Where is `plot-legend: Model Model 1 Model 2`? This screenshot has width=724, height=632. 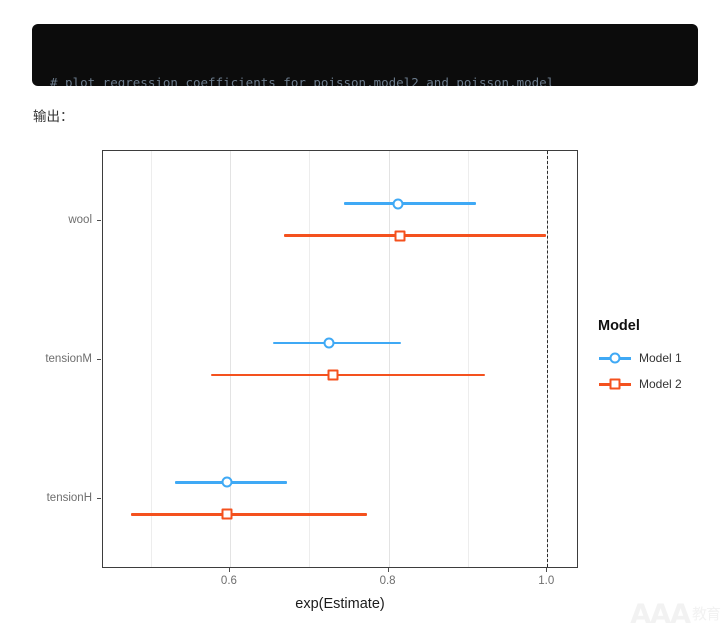 plot-legend: Model Model 1 Model 2 is located at coordinates (658, 357).